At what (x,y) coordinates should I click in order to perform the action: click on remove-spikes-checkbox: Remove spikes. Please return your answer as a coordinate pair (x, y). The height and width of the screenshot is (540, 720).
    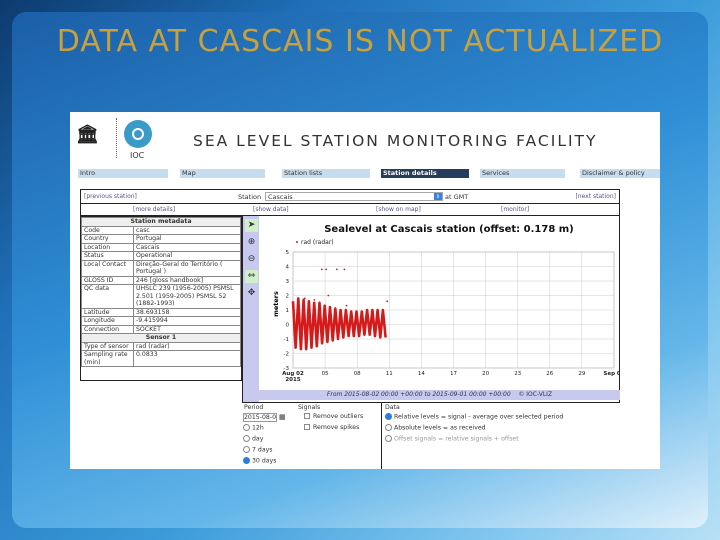
    Looking at the image, I should click on (331, 427).